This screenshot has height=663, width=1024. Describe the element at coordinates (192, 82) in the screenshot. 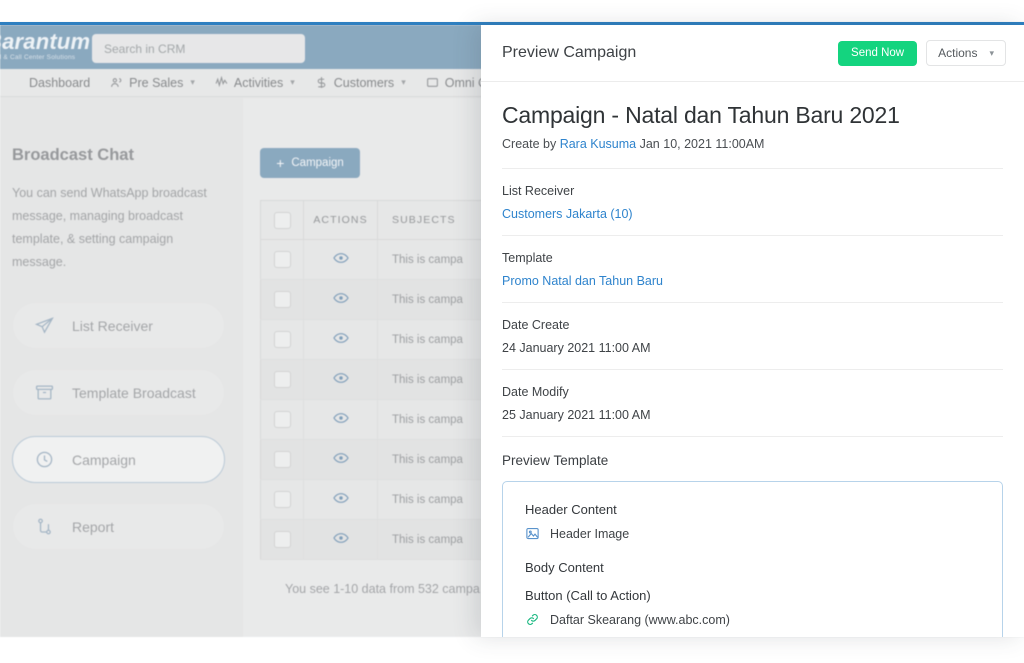

I see `chevron-down-icon: ▾` at that location.